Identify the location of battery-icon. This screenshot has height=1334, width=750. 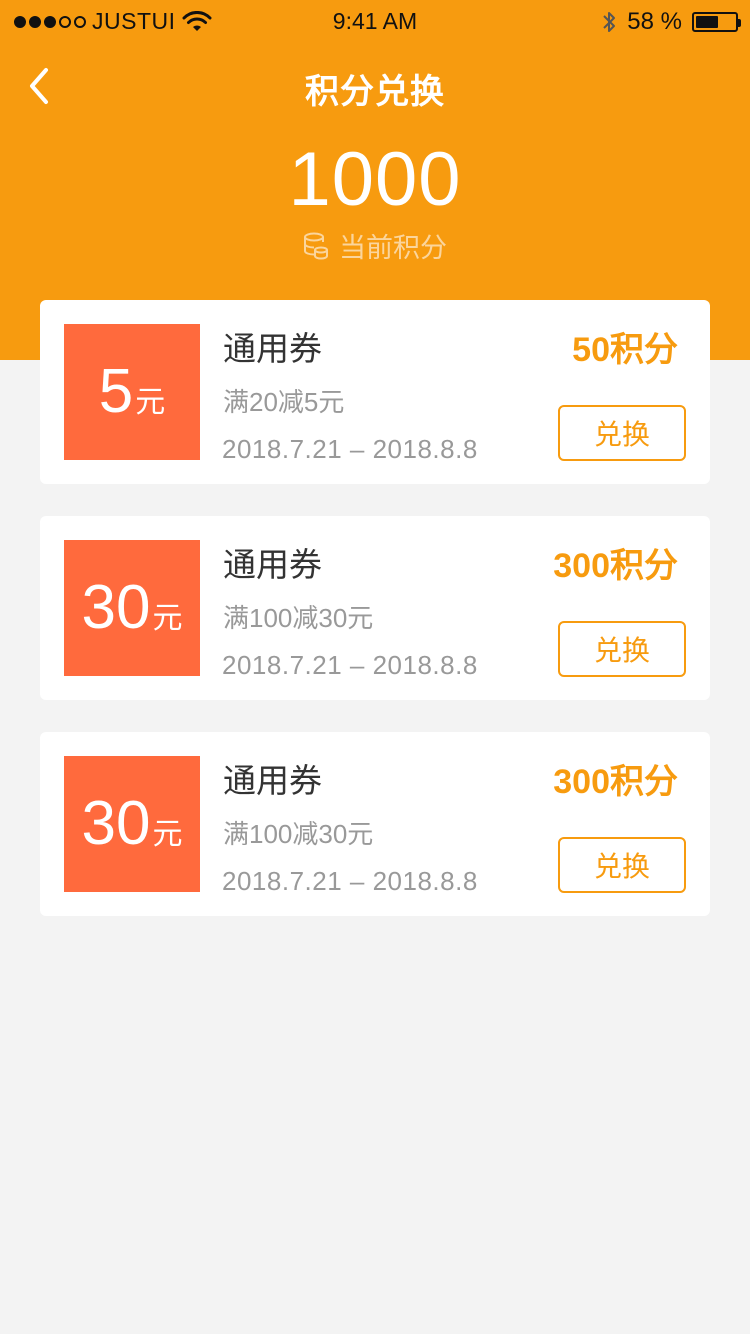
(716, 22).